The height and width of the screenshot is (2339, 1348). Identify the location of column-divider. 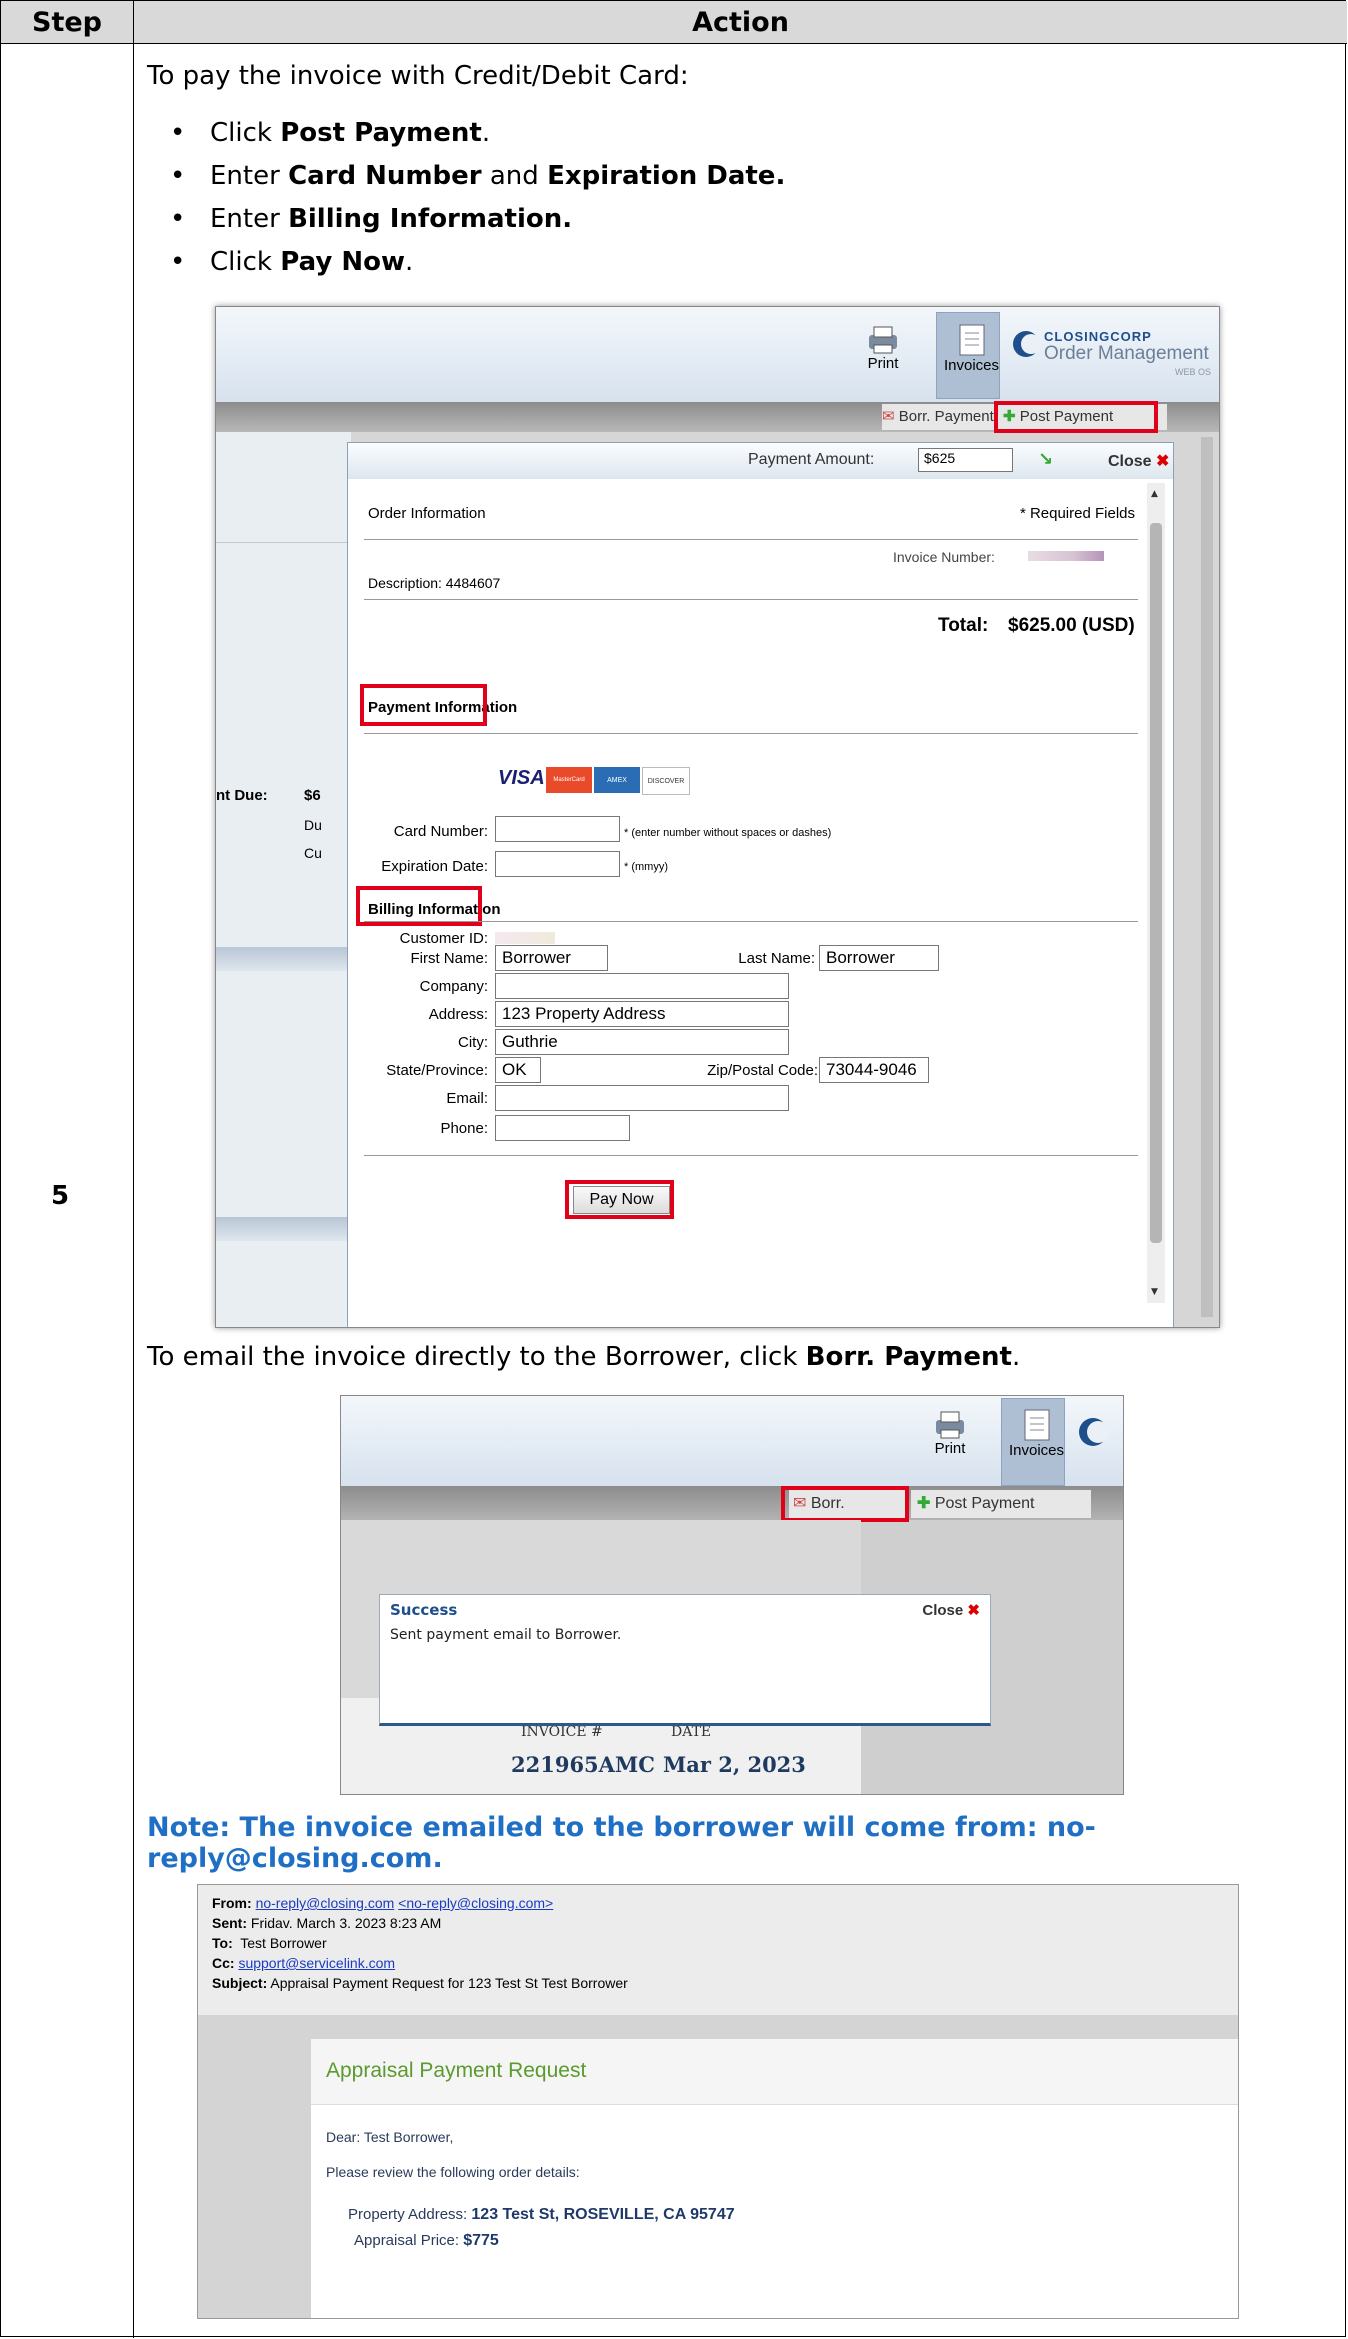
(133, 1190).